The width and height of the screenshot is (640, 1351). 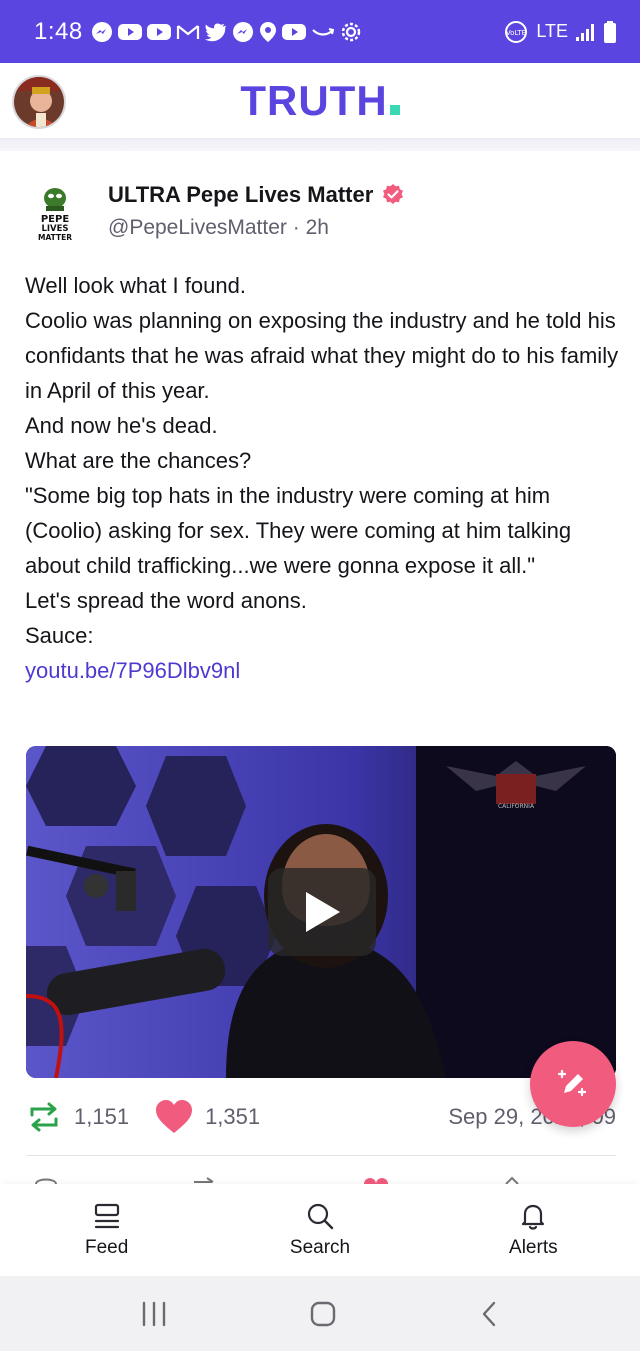 I want to click on post-line-4: What are the chances?, so click(x=138, y=460).